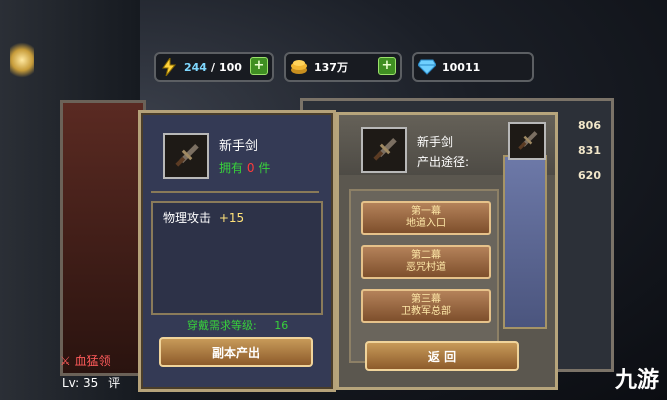 The width and height of the screenshot is (667, 400). Describe the element at coordinates (237, 258) in the screenshot. I see `attribute-box: 物理攻击 +15` at that location.